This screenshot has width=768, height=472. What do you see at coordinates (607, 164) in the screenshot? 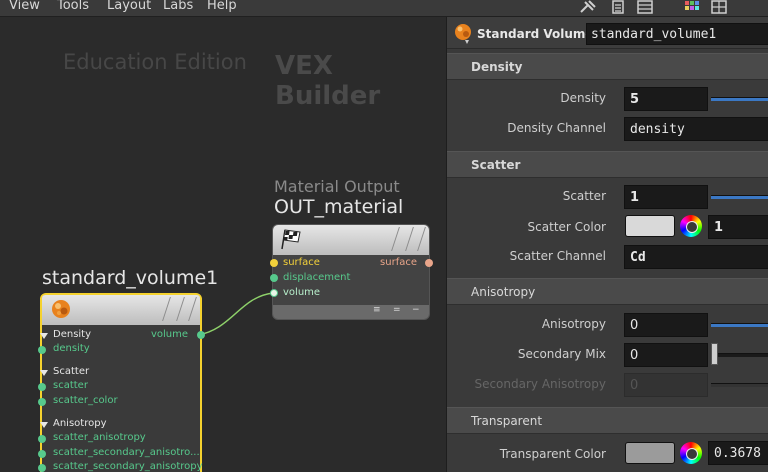
I see `scatter-section-header: Scatter` at bounding box center [607, 164].